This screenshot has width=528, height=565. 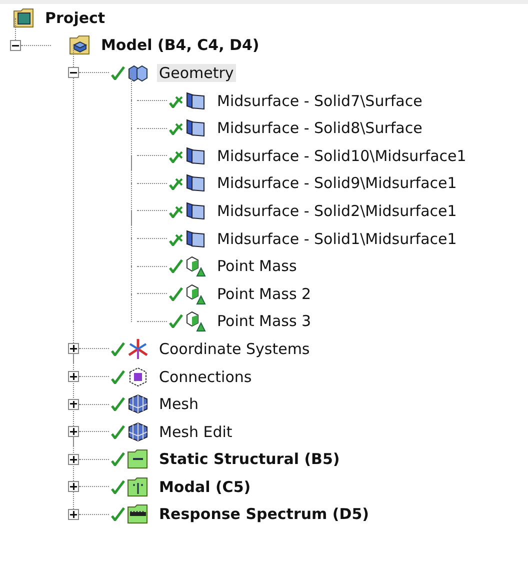 What do you see at coordinates (264, 321) in the screenshot?
I see `tree-item: Point Mass 3` at bounding box center [264, 321].